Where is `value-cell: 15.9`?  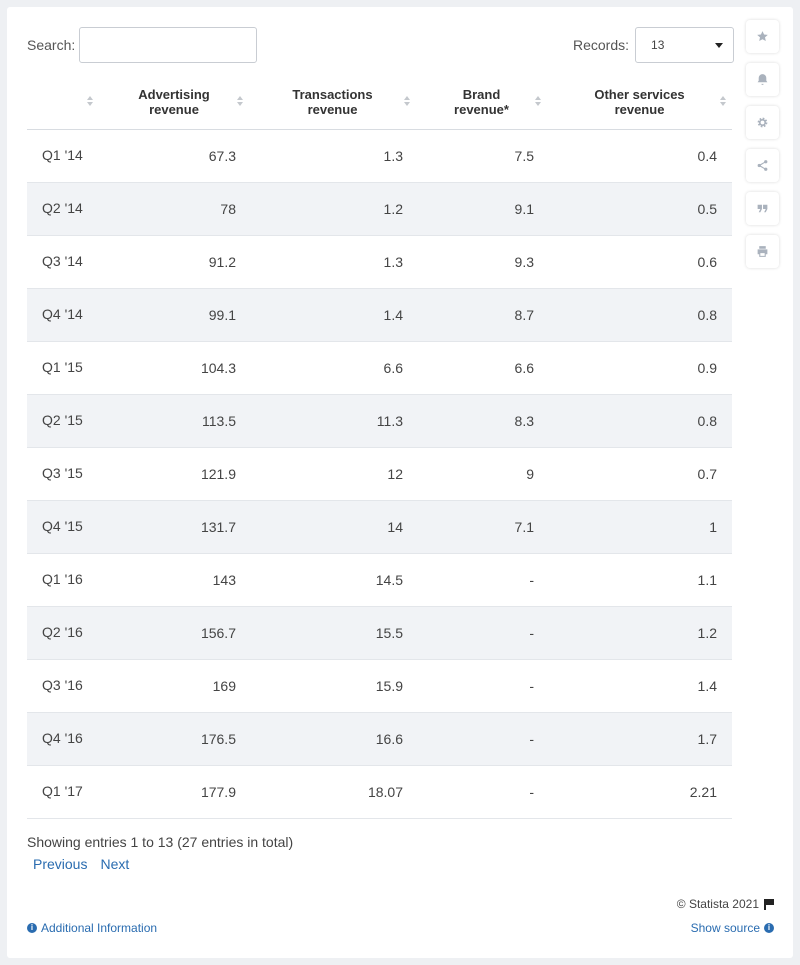
value-cell: 15.9 is located at coordinates (332, 686).